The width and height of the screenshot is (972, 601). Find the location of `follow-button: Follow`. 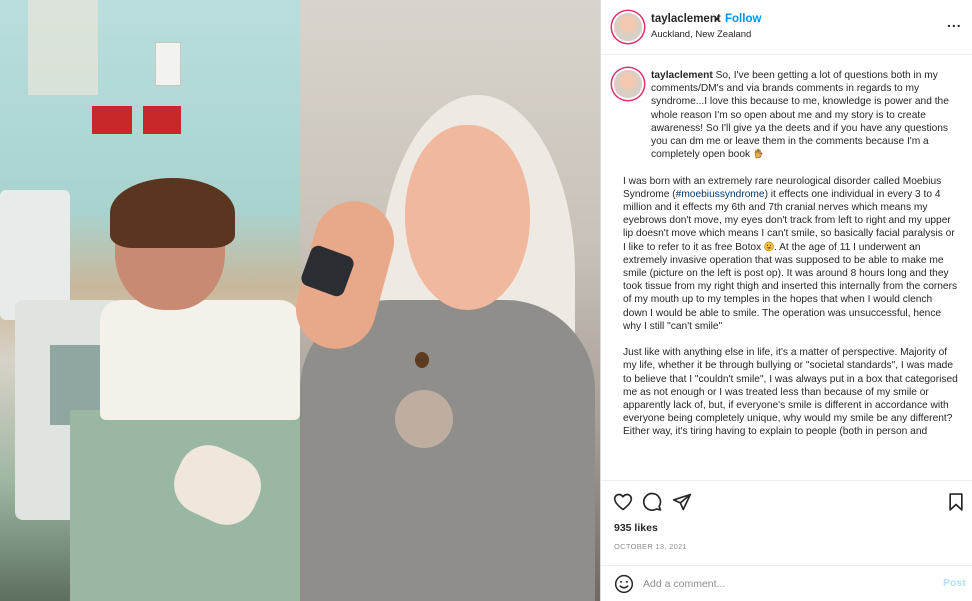

follow-button: Follow is located at coordinates (743, 19).